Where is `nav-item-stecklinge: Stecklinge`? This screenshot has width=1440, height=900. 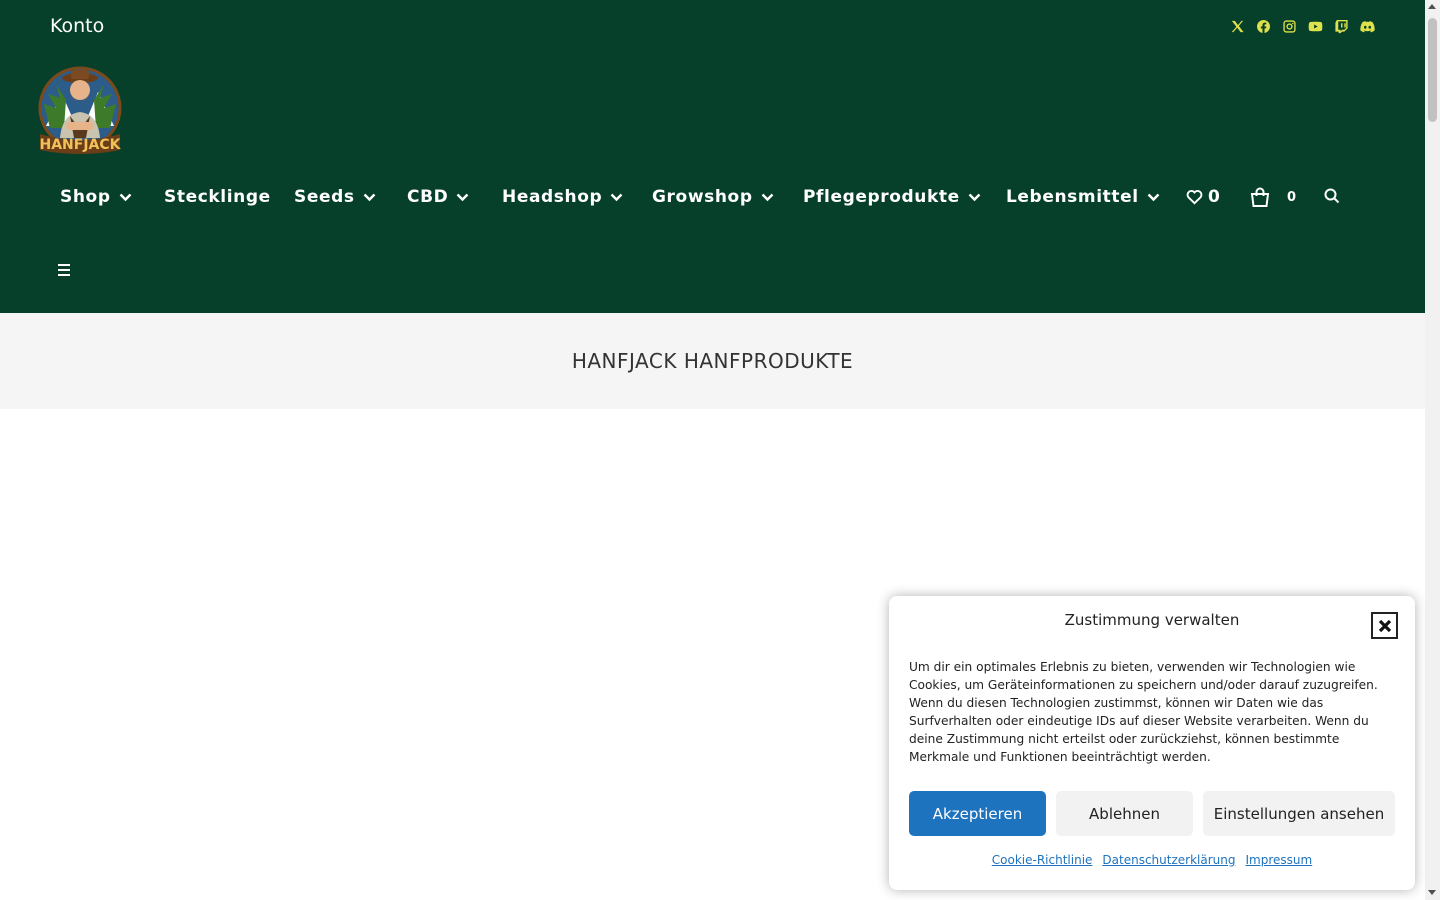
nav-item-stecklinge: Stecklinge is located at coordinates (217, 197).